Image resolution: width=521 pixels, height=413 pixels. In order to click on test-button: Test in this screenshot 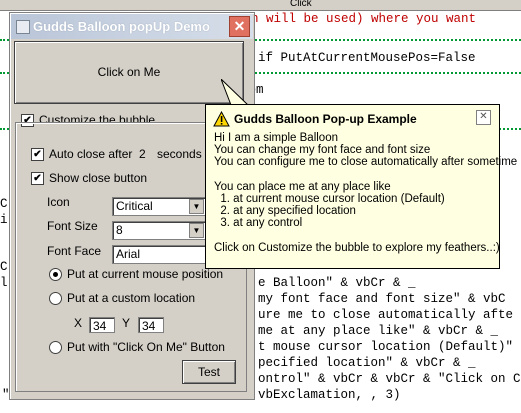, I will do `click(209, 372)`.